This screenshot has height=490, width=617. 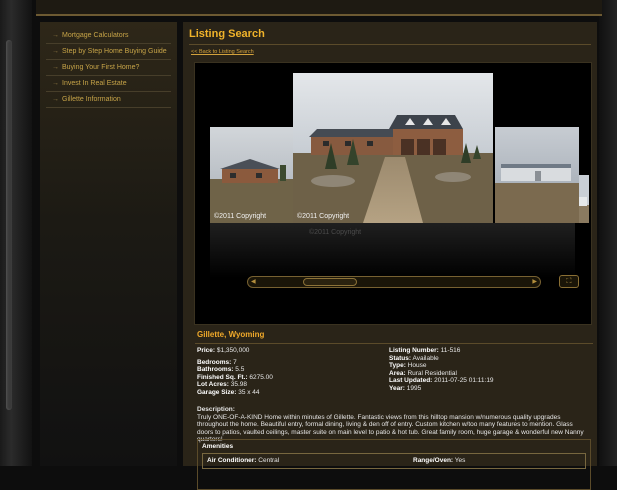 What do you see at coordinates (414, 388) in the screenshot?
I see `year-value: 1995` at bounding box center [414, 388].